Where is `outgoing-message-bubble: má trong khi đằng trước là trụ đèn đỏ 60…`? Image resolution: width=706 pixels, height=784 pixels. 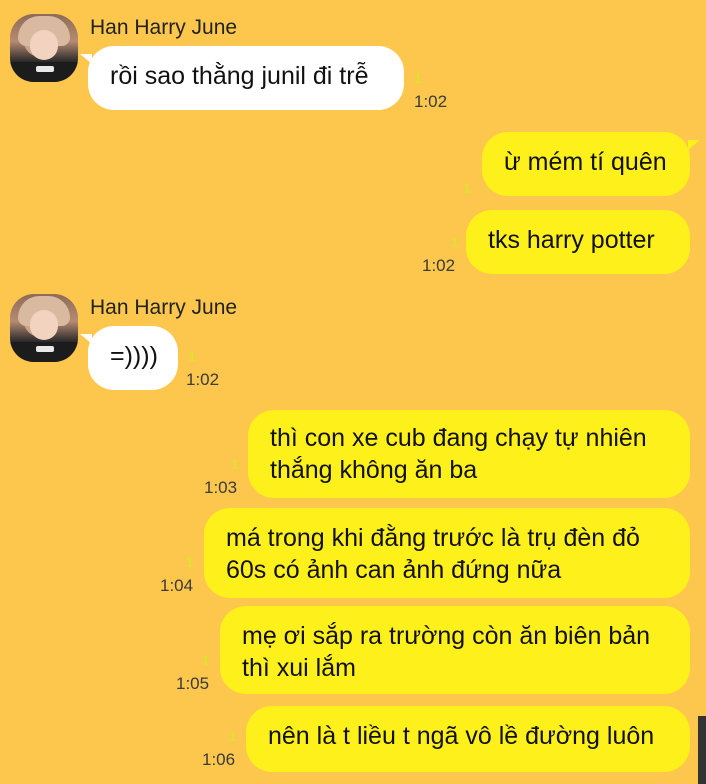
outgoing-message-bubble: má trong khi đằng trước là trụ đèn đỏ 60… is located at coordinates (447, 553).